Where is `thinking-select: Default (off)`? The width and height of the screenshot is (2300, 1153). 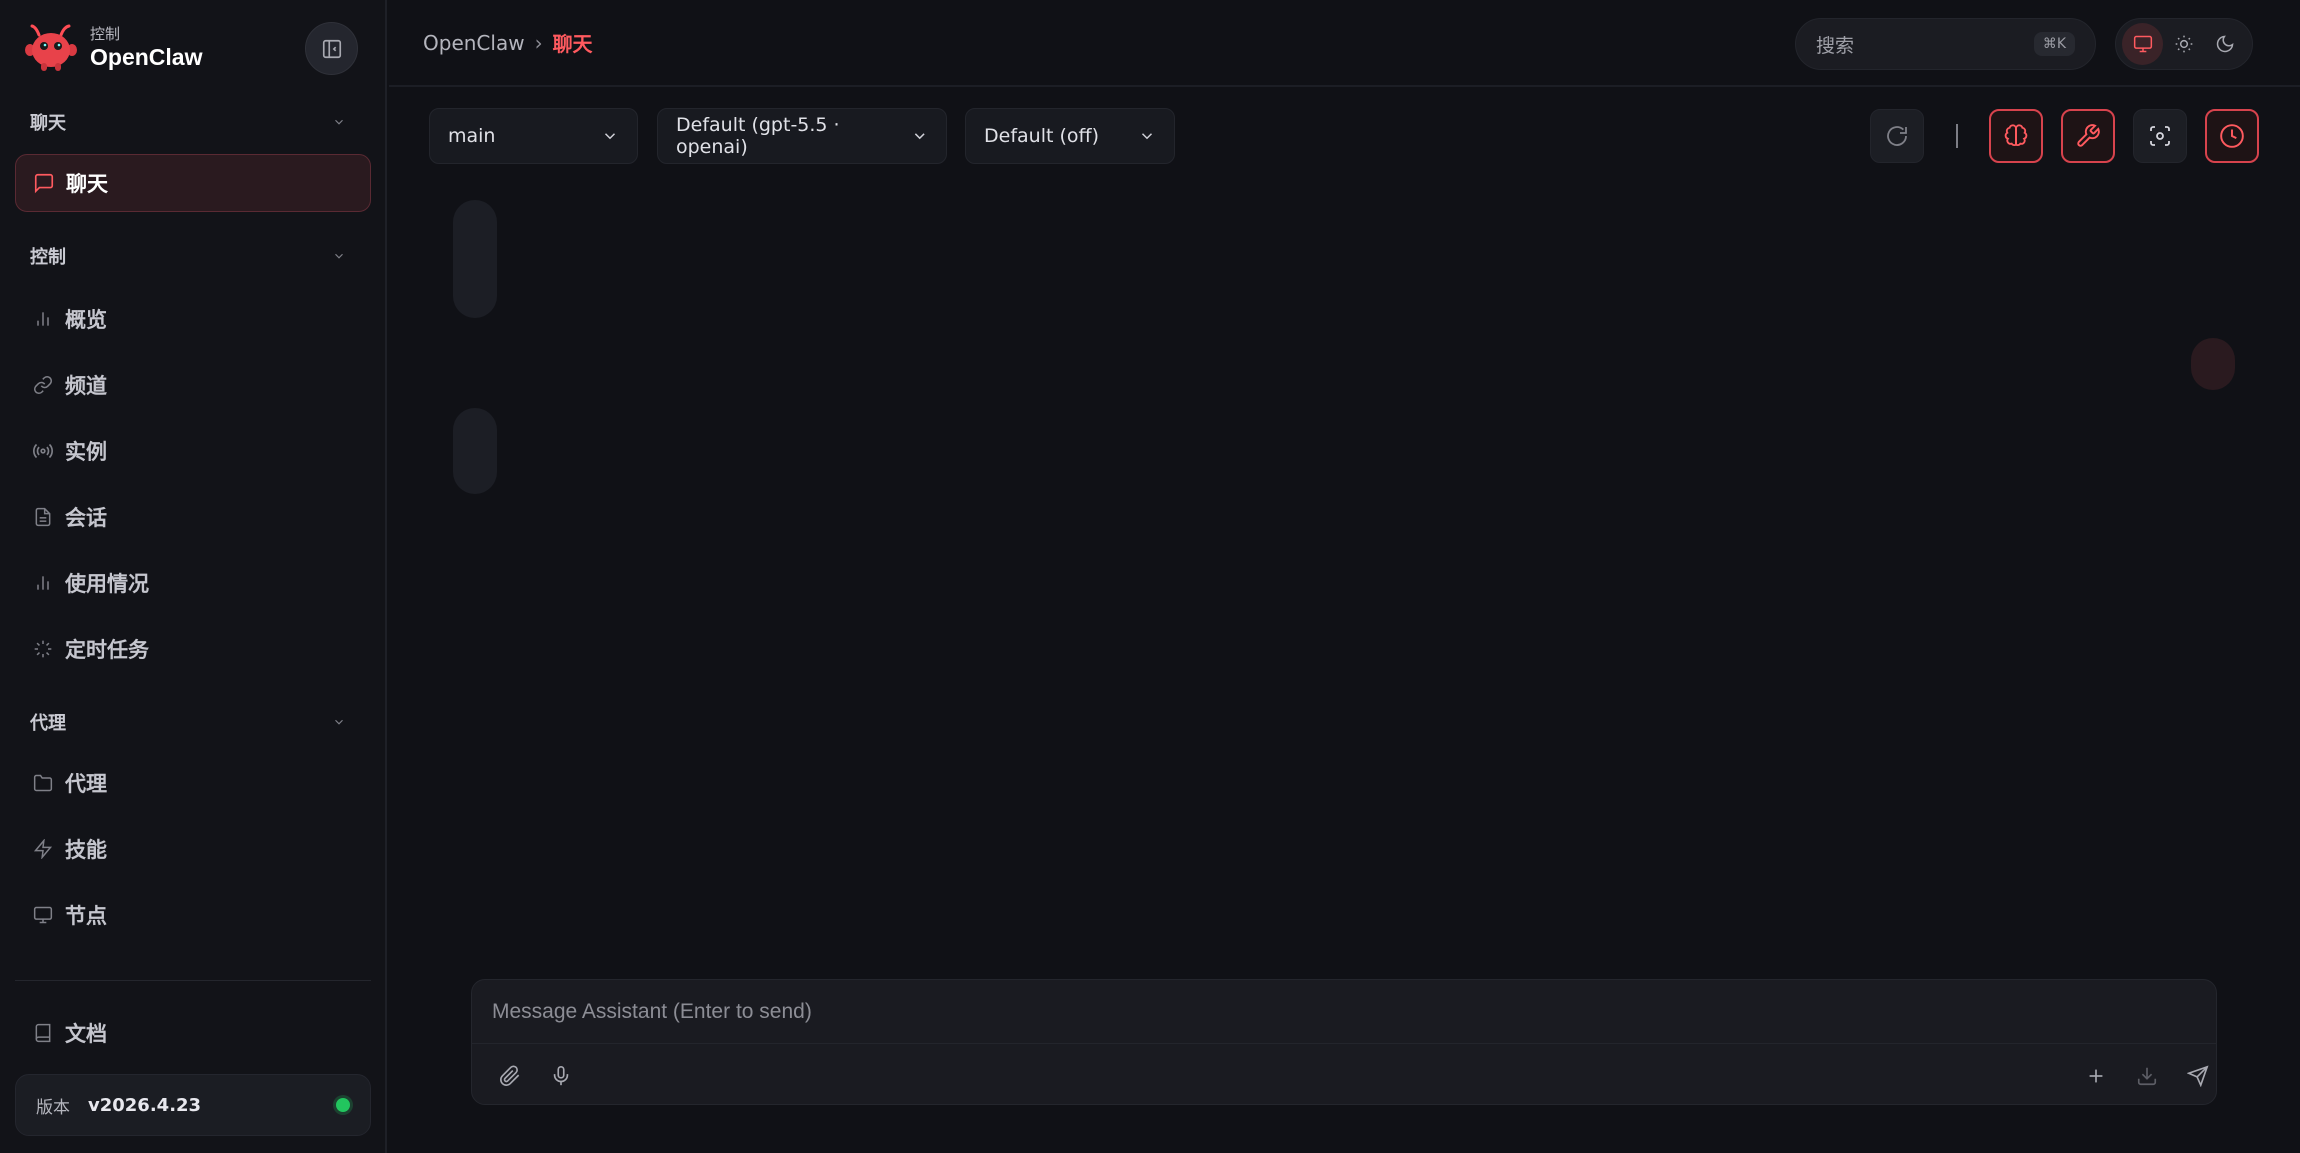 thinking-select: Default (off) is located at coordinates (1070, 136).